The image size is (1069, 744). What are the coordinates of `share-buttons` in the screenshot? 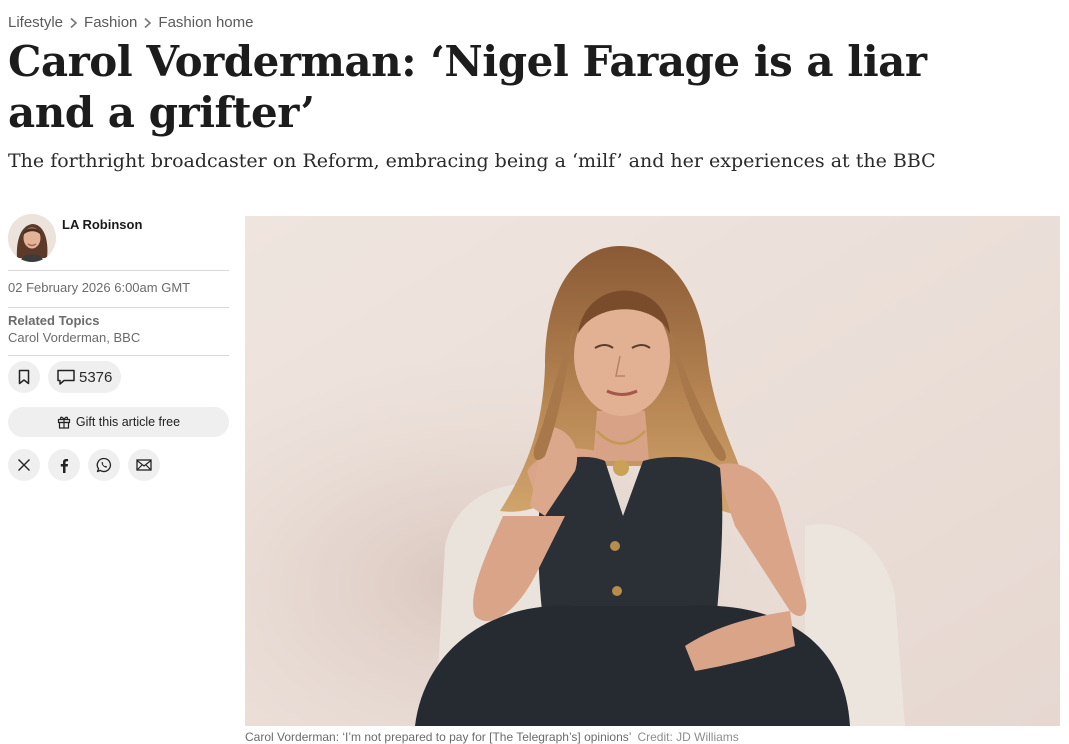 It's located at (118, 465).